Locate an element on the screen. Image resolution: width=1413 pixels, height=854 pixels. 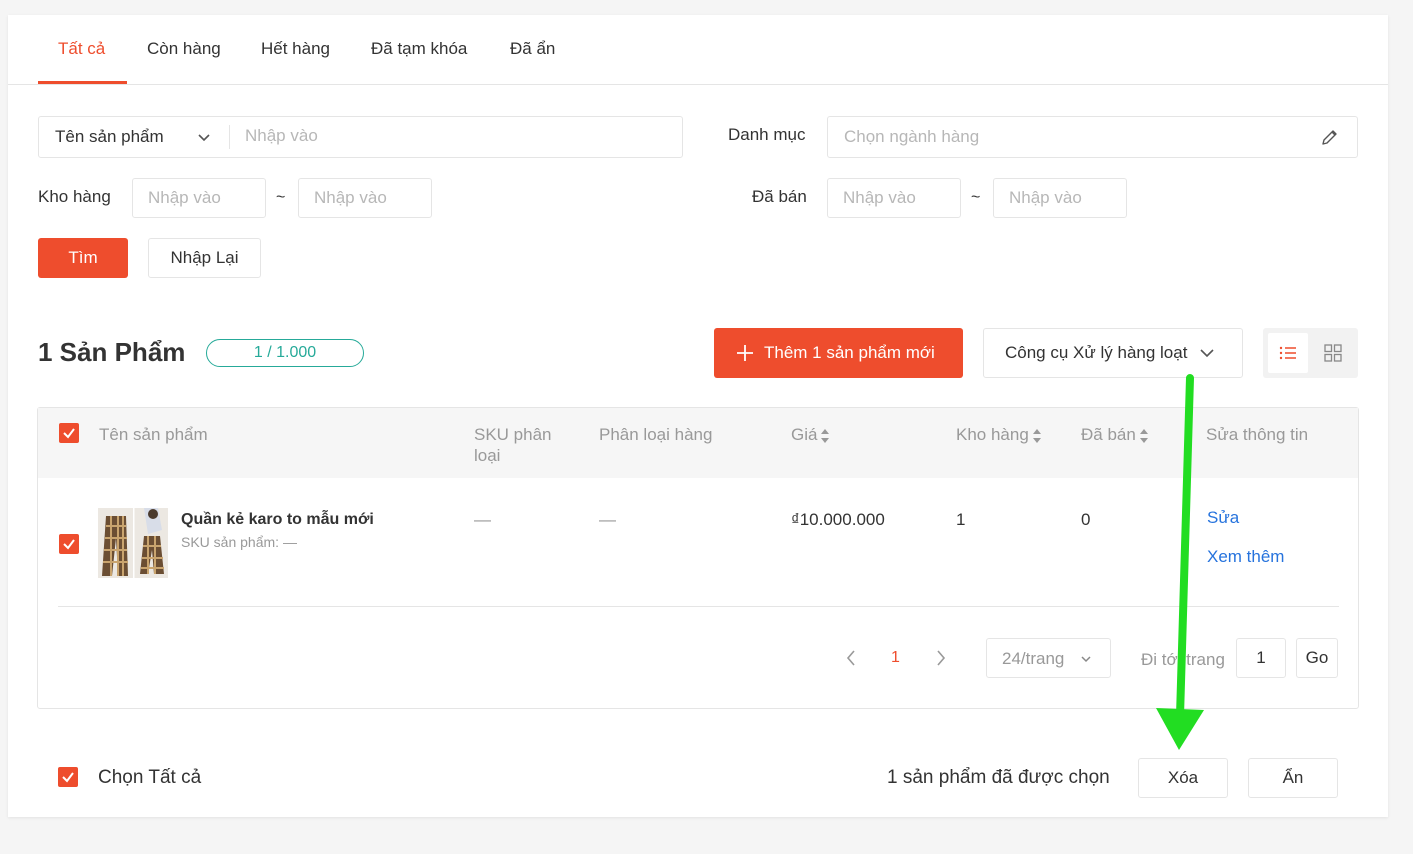
select-all-label: Chọn Tất cả is located at coordinates (149, 778).